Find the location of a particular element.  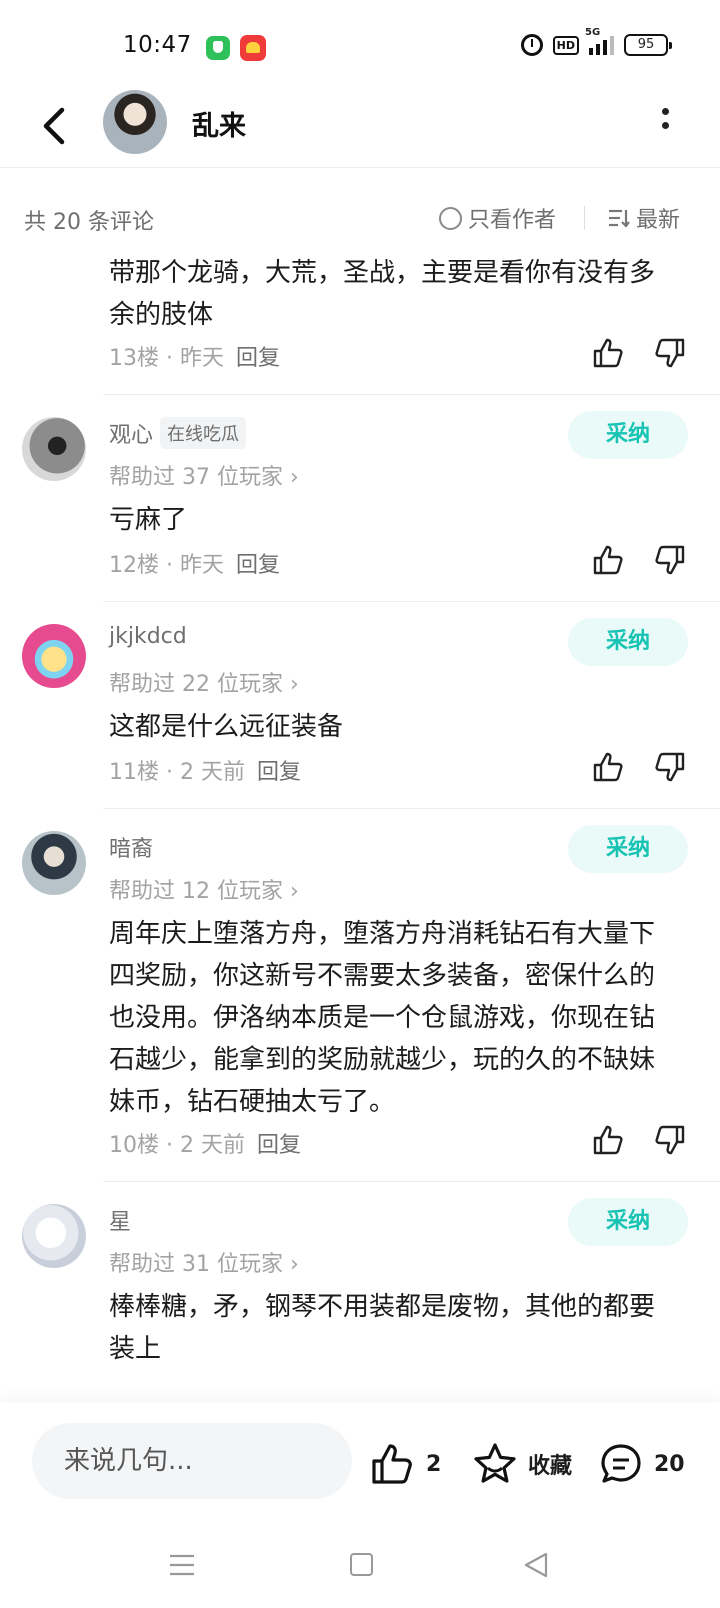

comment-floor: 13楼 · 昨天 is located at coordinates (166, 358).